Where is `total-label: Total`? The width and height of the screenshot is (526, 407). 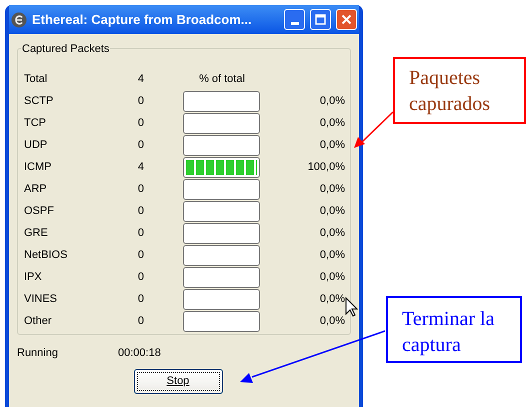
total-label: Total is located at coordinates (36, 79).